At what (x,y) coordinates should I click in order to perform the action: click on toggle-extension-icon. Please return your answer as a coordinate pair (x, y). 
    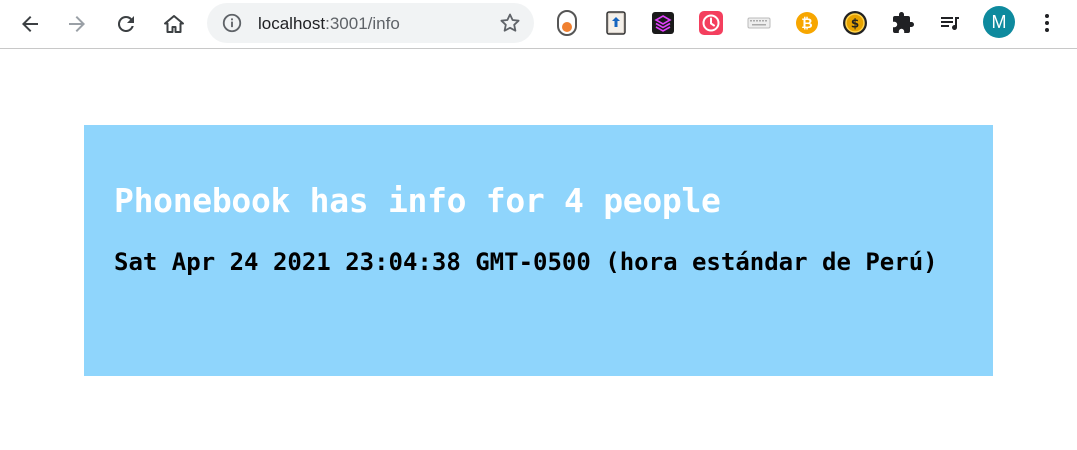
    Looking at the image, I should click on (567, 23).